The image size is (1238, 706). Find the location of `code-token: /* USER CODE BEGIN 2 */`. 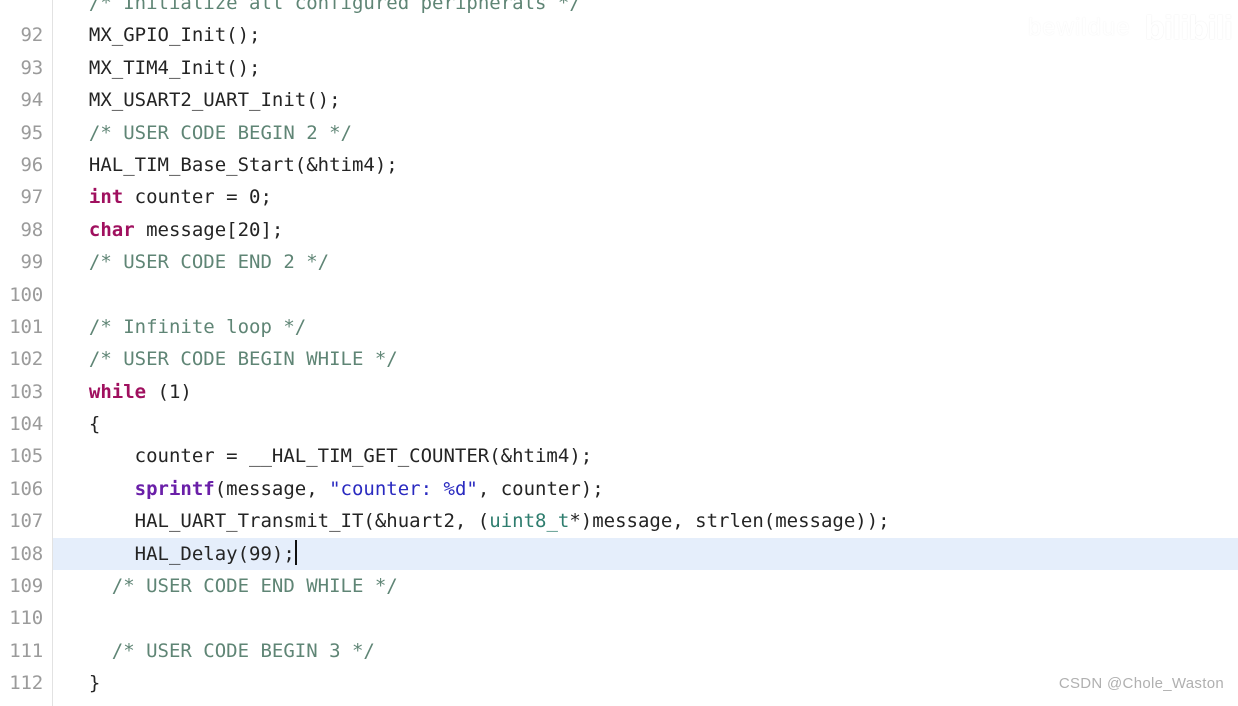

code-token: /* USER CODE BEGIN 2 */ is located at coordinates (220, 132).